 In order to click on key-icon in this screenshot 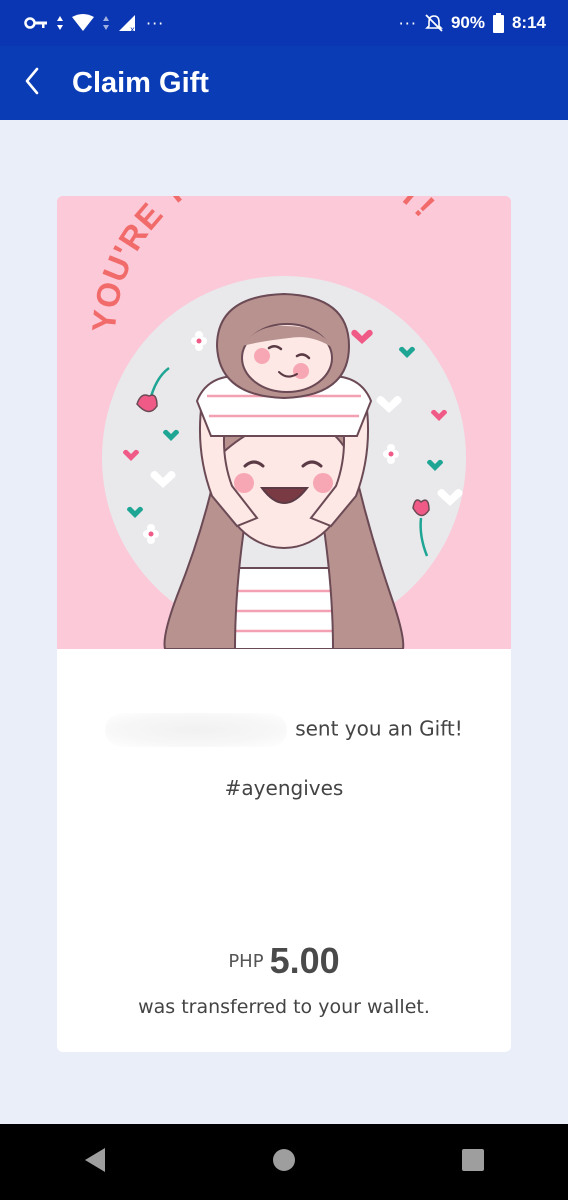, I will do `click(36, 23)`.